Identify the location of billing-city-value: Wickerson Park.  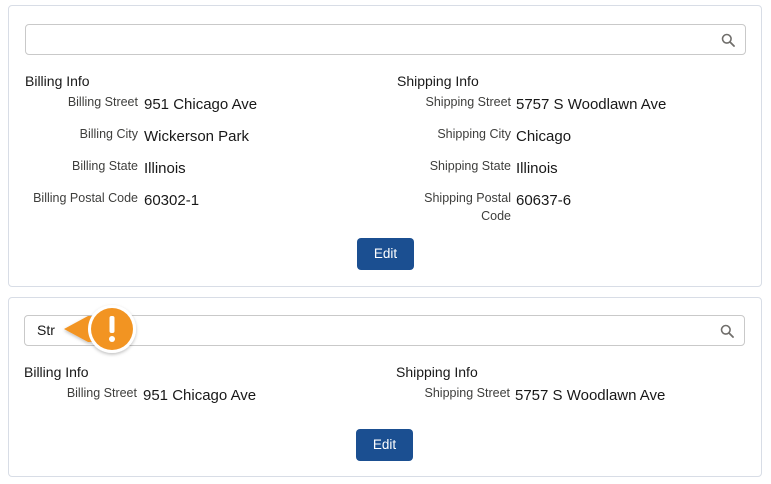
(197, 136).